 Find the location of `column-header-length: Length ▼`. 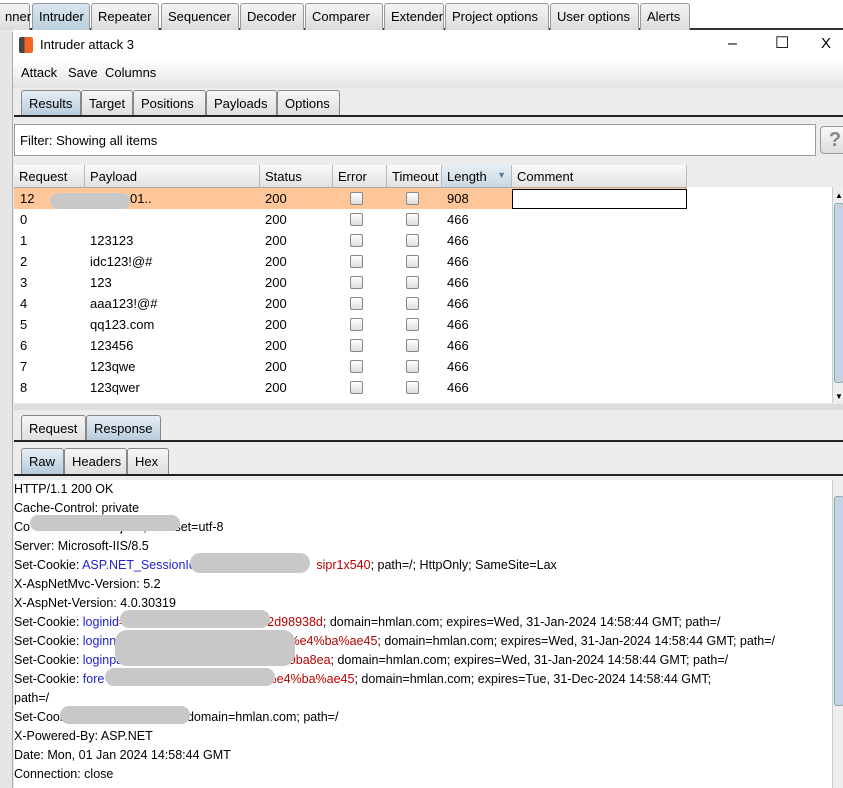

column-header-length: Length ▼ is located at coordinates (477, 176).